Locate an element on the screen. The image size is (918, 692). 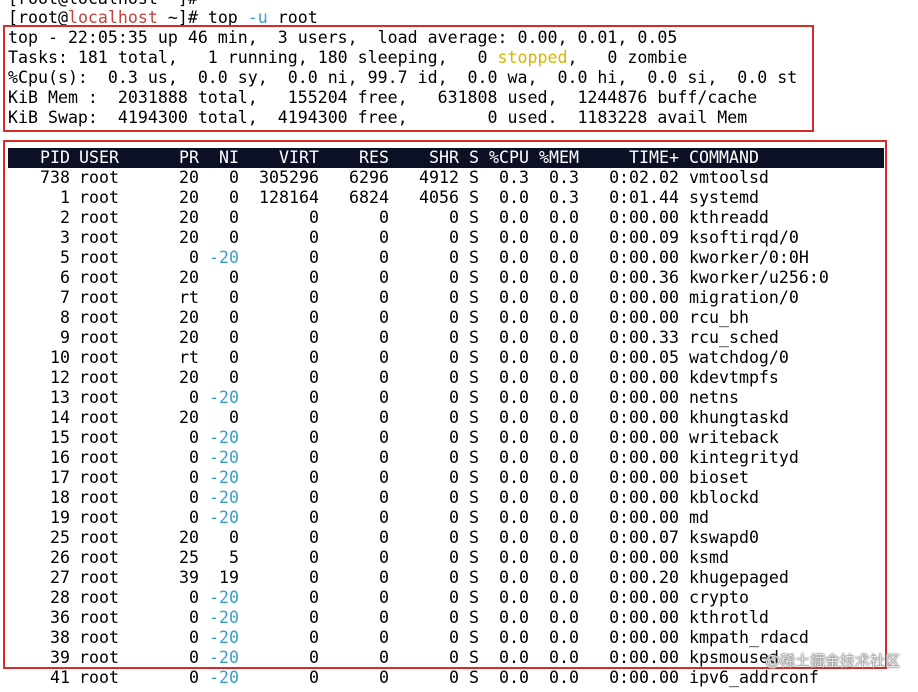
cell-res: 6296 is located at coordinates (369, 177).